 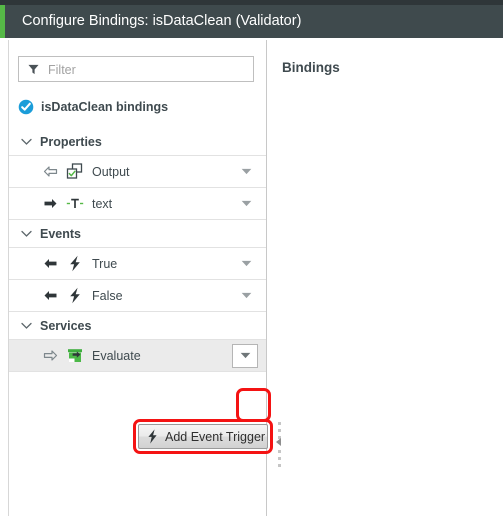 I want to click on tree-root-node: isDataClean bindings, so click(x=93, y=107).